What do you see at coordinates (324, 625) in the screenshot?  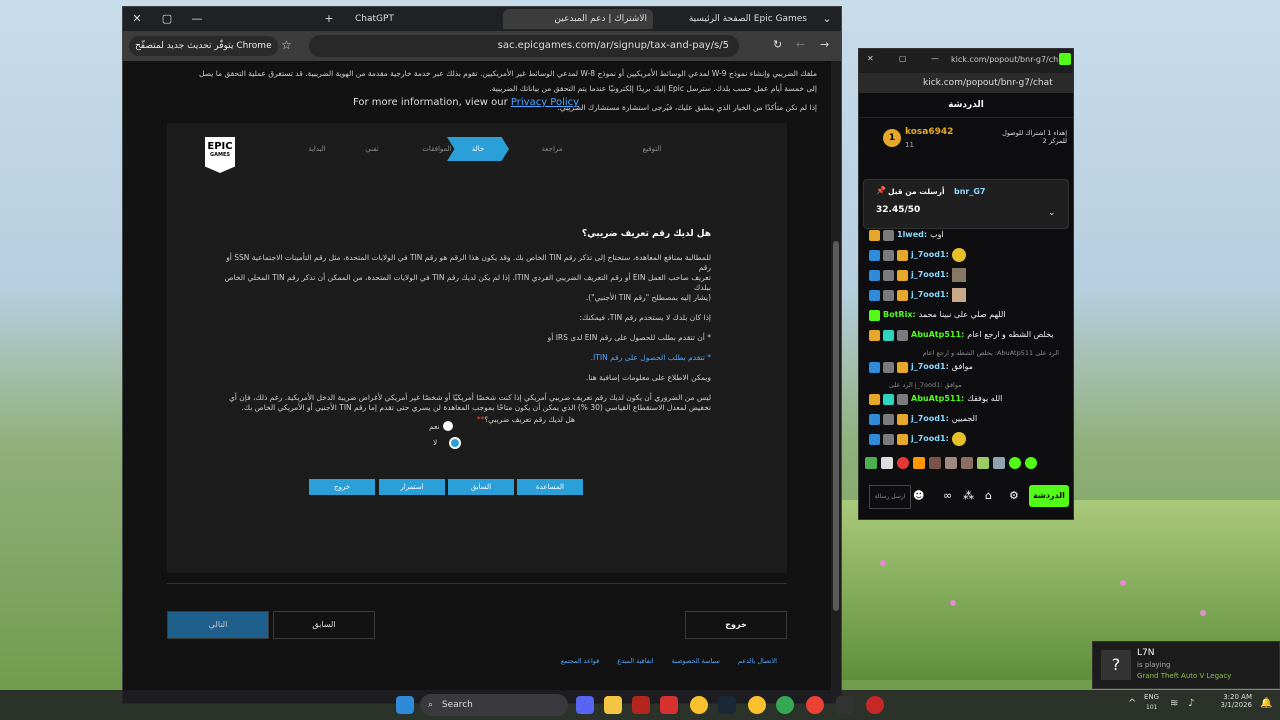 I see `footer-previous-button: السابق` at bounding box center [324, 625].